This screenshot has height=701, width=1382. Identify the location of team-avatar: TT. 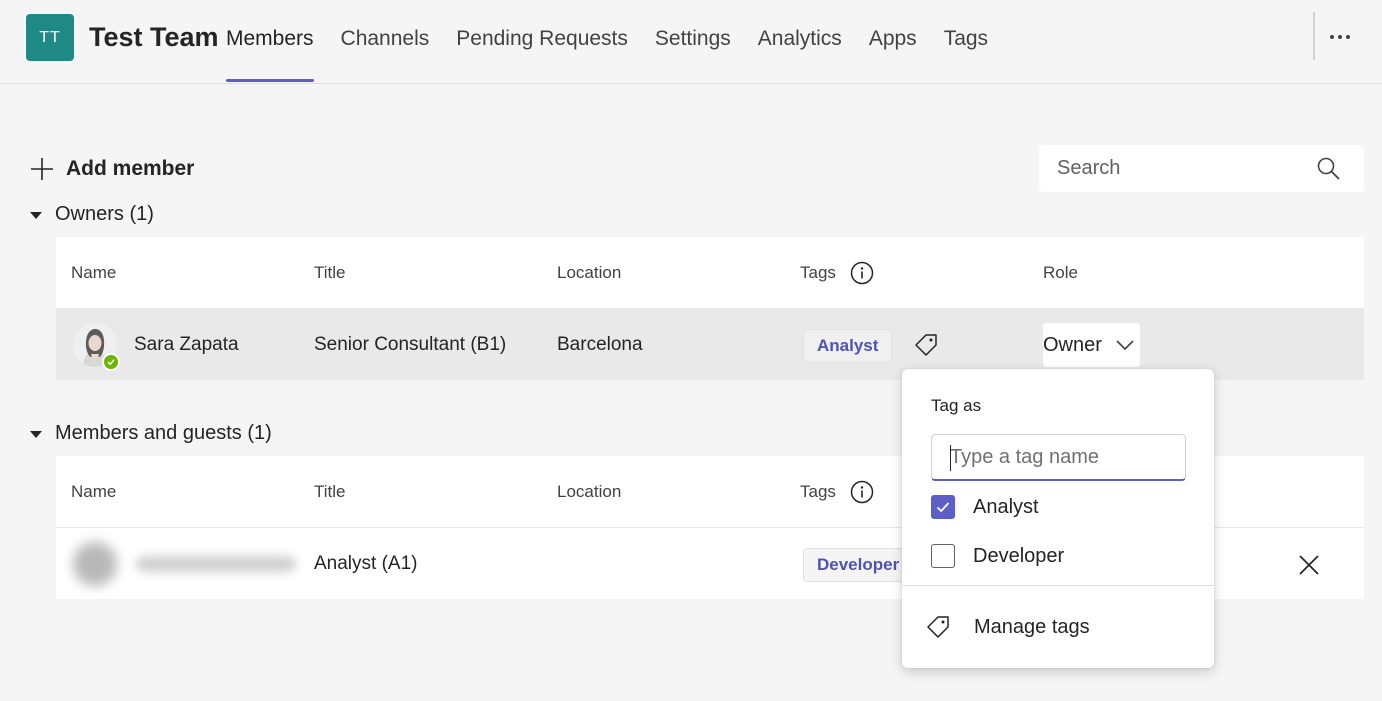
(50, 37).